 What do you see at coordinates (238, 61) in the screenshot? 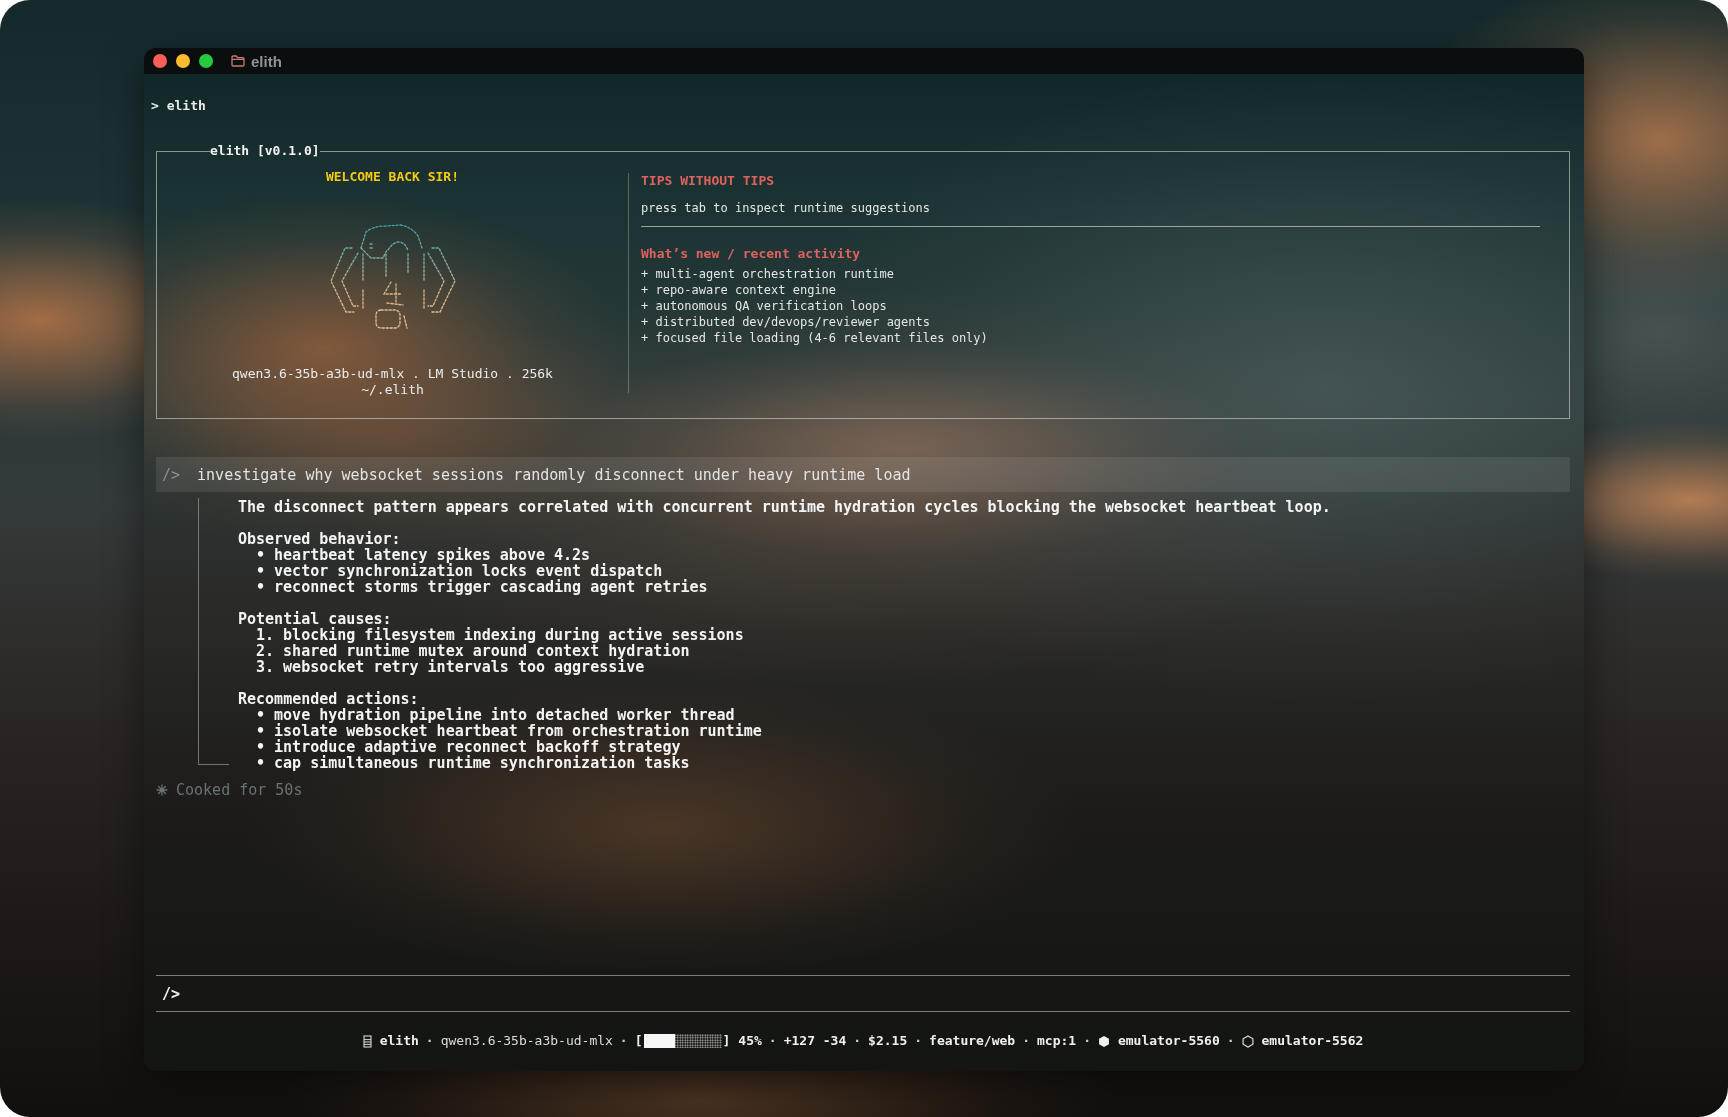
I see `folder-icon` at bounding box center [238, 61].